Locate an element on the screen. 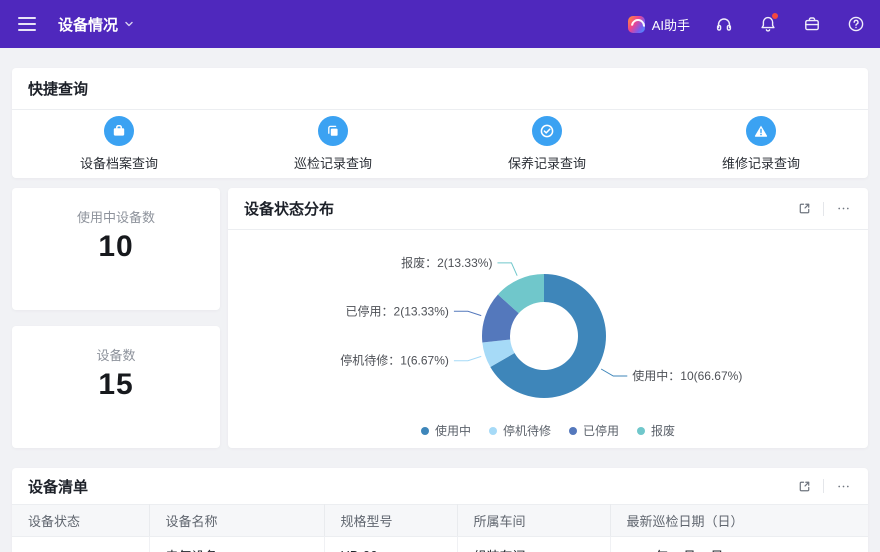 This screenshot has width=880, height=552. legend-item-报废: 报废 is located at coordinates (656, 430).